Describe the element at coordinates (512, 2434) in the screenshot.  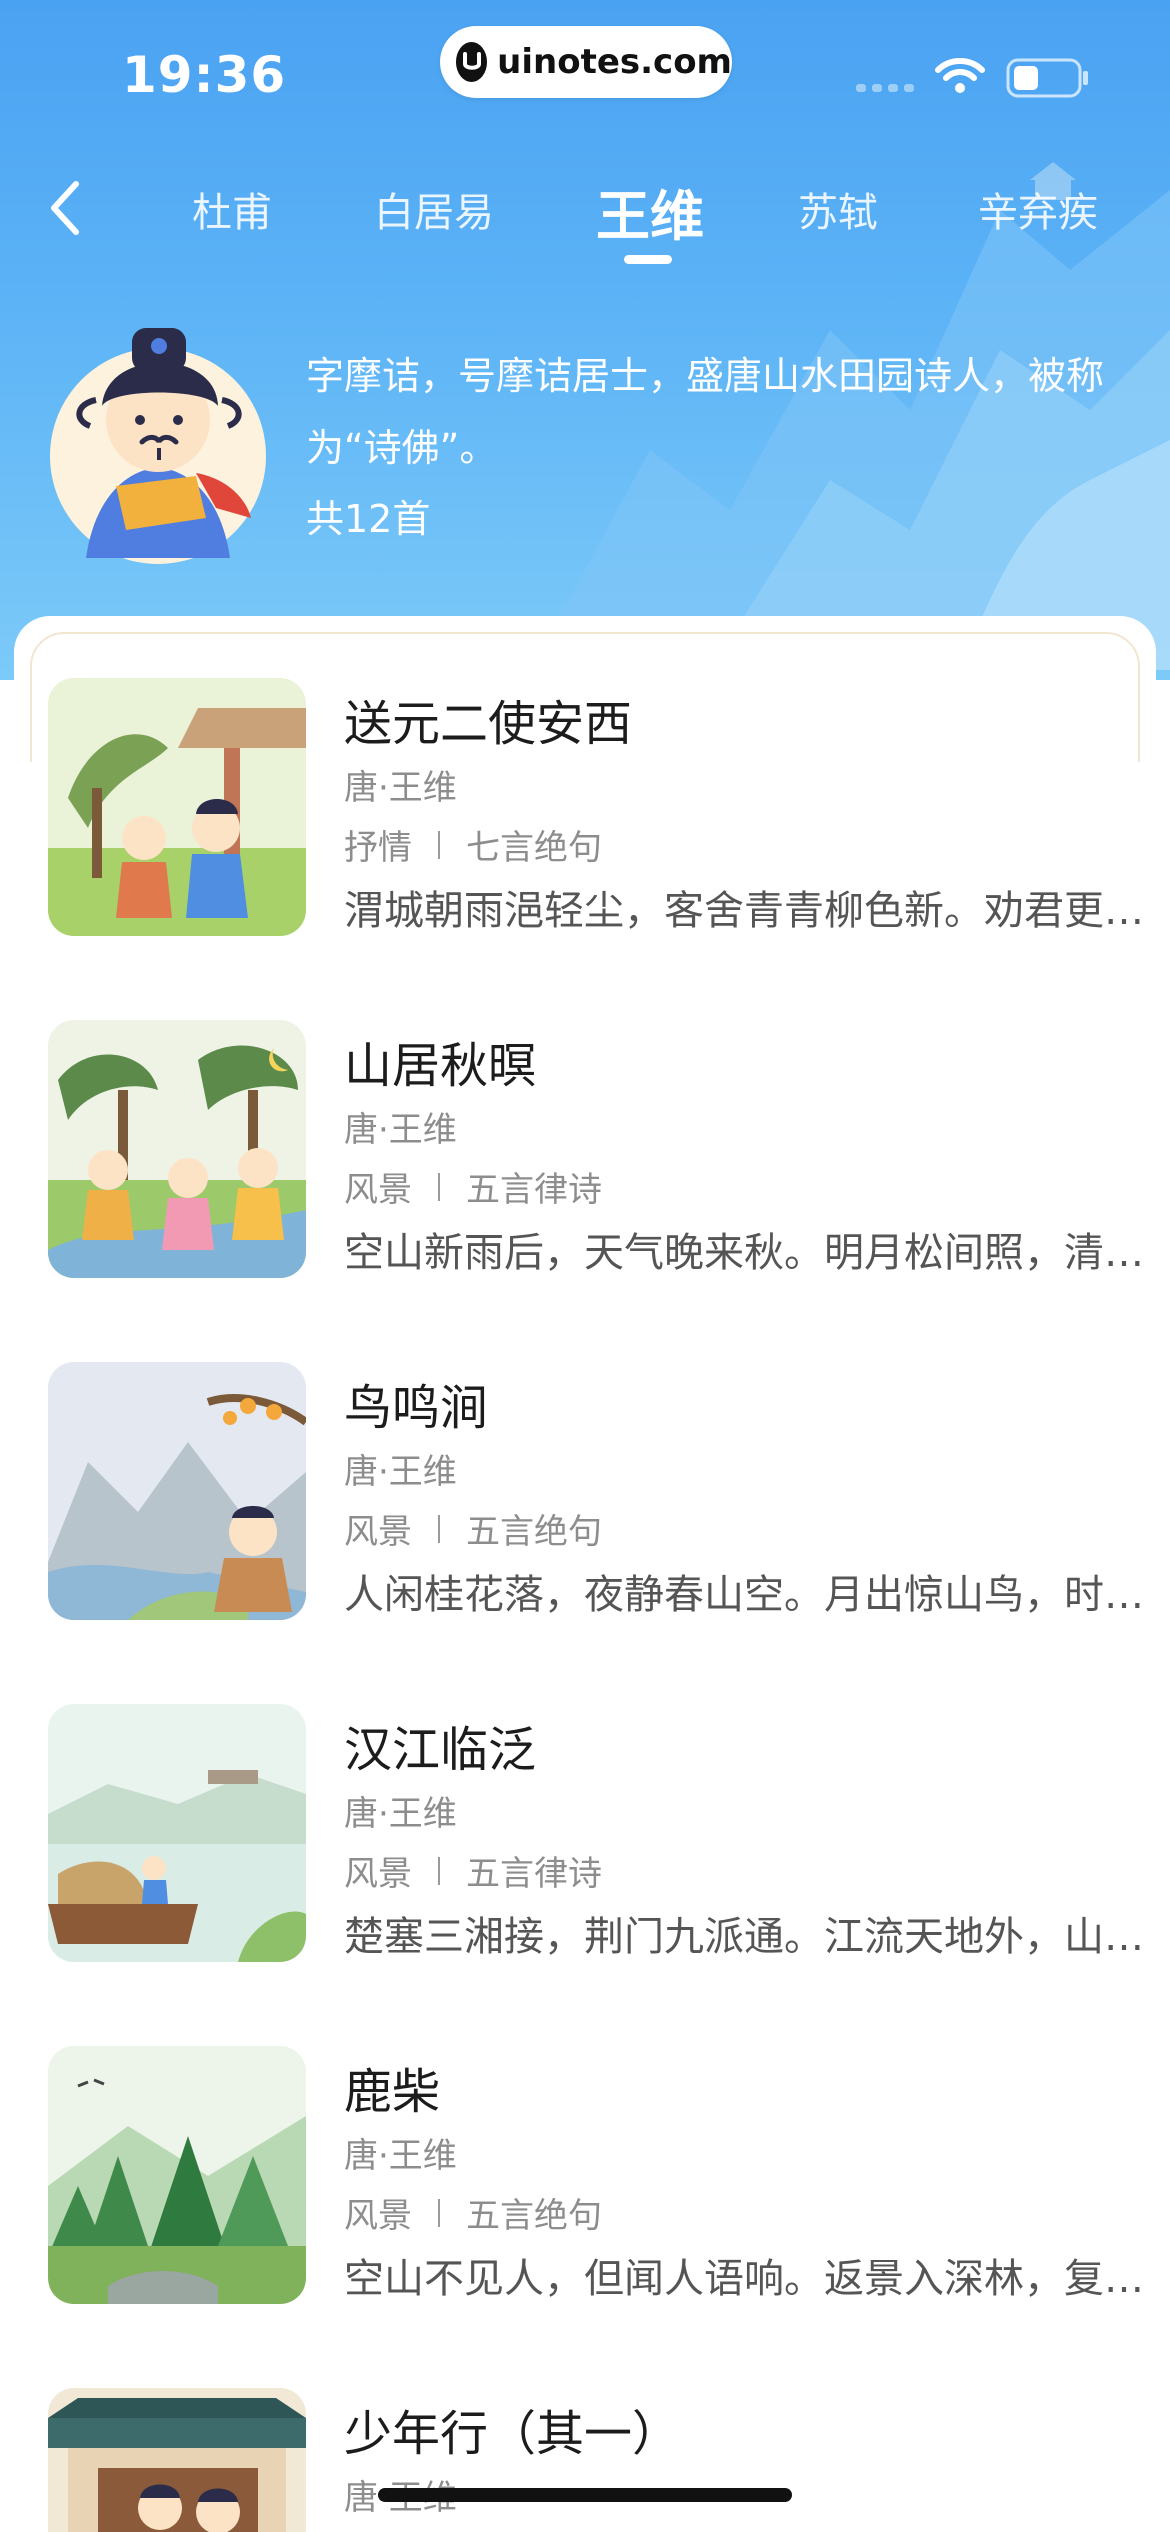
I see `poem-title: 少年行（其一）` at that location.